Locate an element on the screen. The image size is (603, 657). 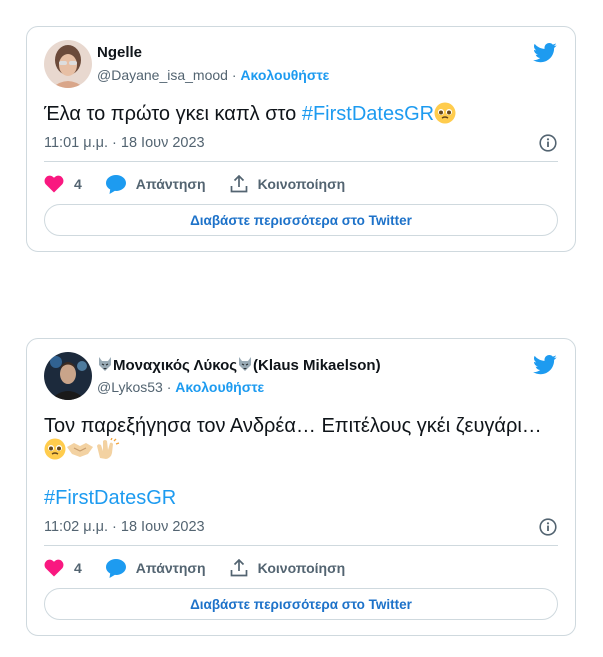
display-name-row: Μοναχικός Λύκος (Klaus Mikaelson) is located at coordinates (239, 366).